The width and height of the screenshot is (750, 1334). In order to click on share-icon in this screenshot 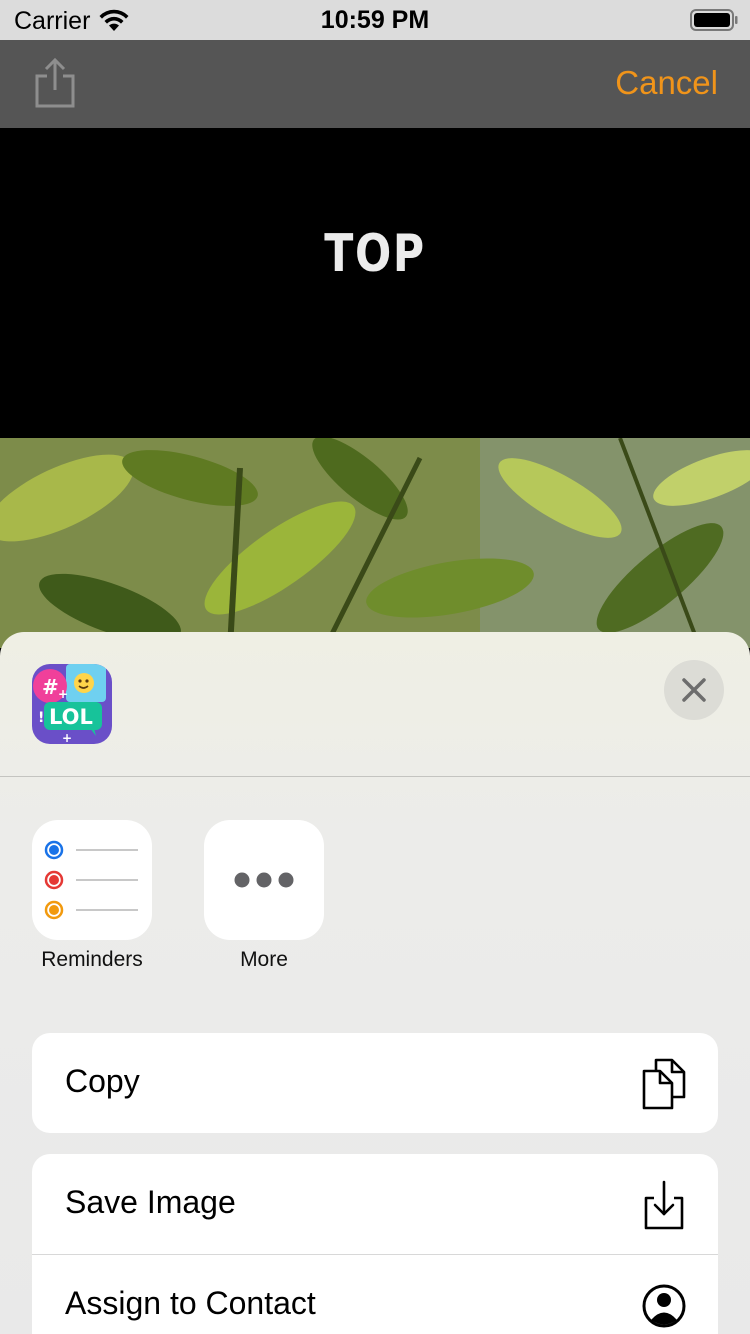, I will do `click(55, 83)`.